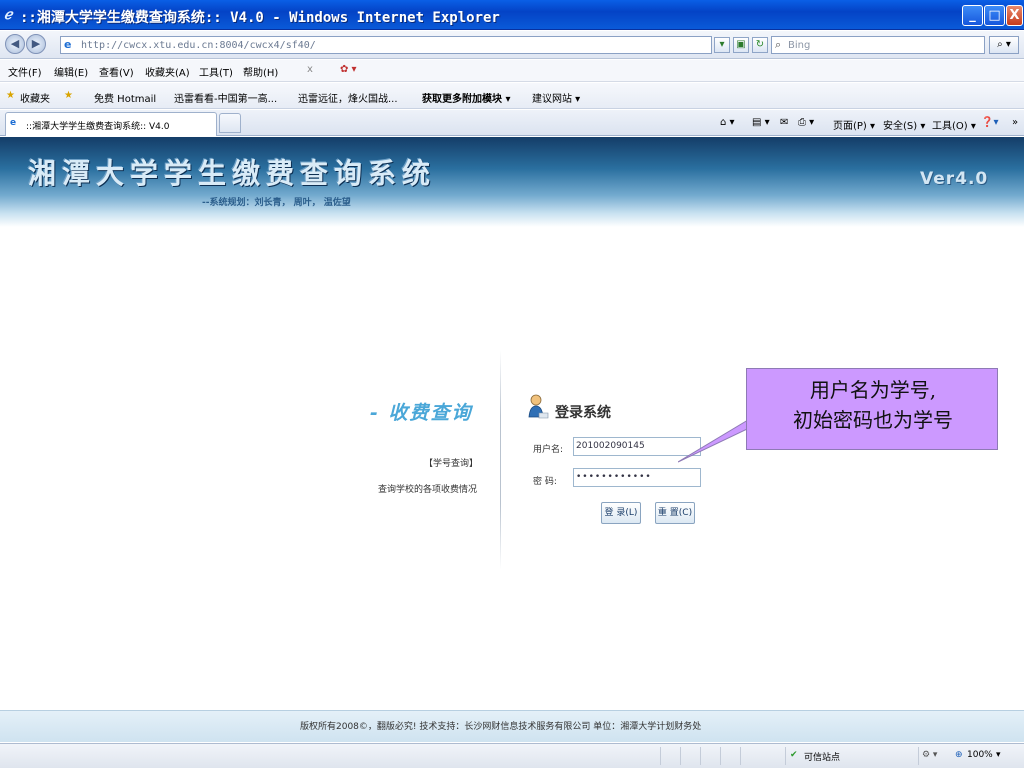 The width and height of the screenshot is (1024, 768). Describe the element at coordinates (25, 71) in the screenshot. I see `menu-file: 文件(F)` at that location.